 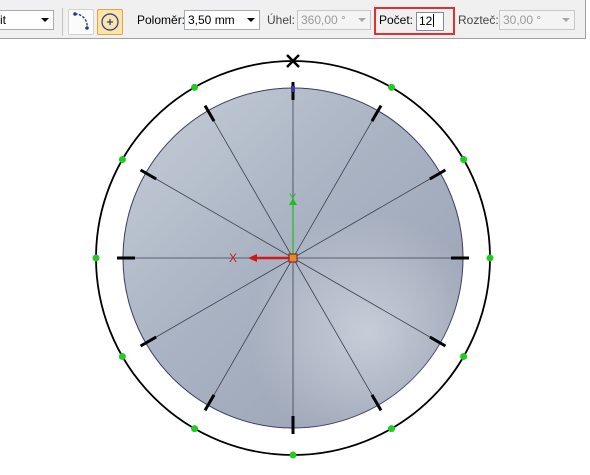 What do you see at coordinates (27, 20) in the screenshot?
I see `pattern-type-select: it` at bounding box center [27, 20].